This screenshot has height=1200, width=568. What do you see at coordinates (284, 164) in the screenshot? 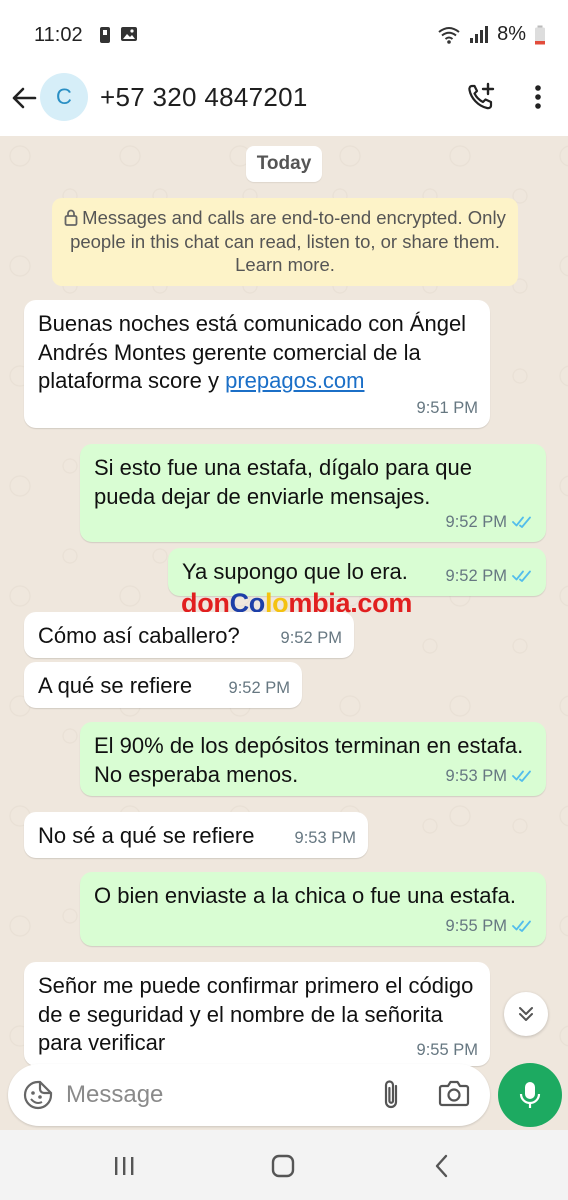
I see `date-chip: Today` at bounding box center [284, 164].